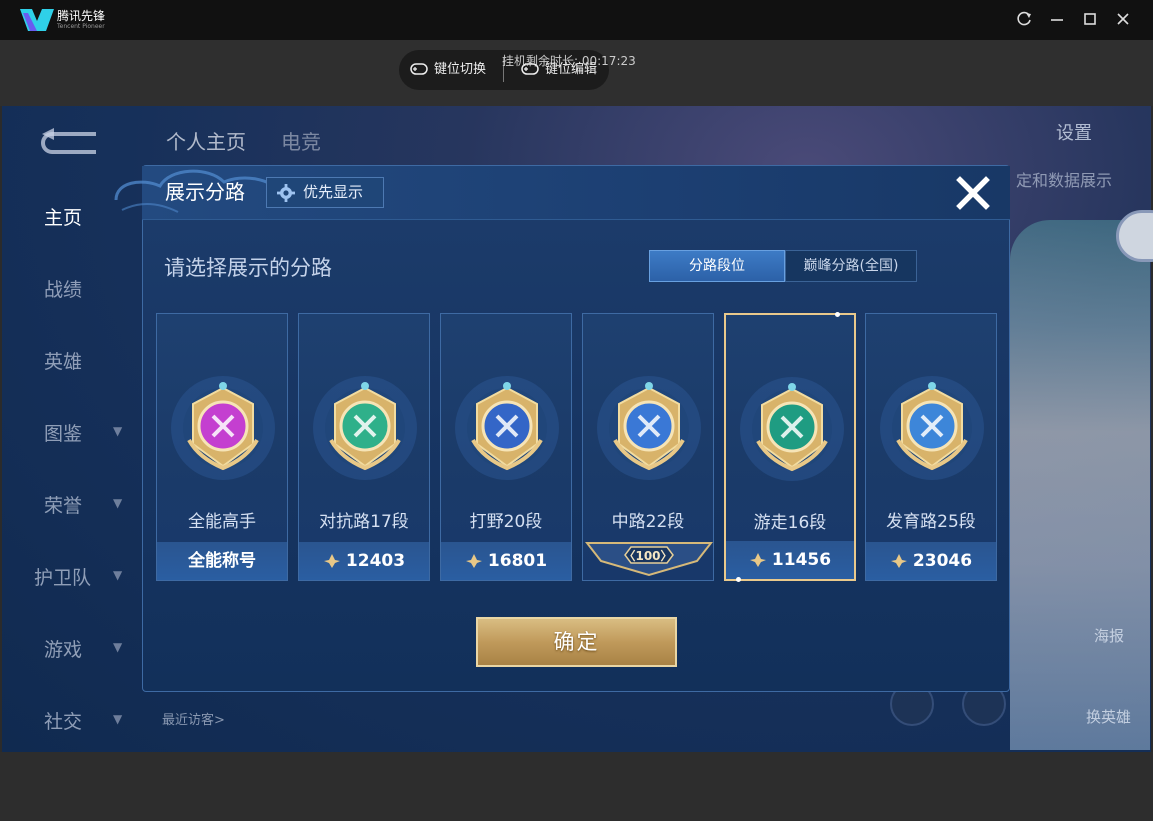 The image size is (1153, 821). Describe the element at coordinates (222, 522) in the screenshot. I see `lane-card-name: 全能高手` at that location.